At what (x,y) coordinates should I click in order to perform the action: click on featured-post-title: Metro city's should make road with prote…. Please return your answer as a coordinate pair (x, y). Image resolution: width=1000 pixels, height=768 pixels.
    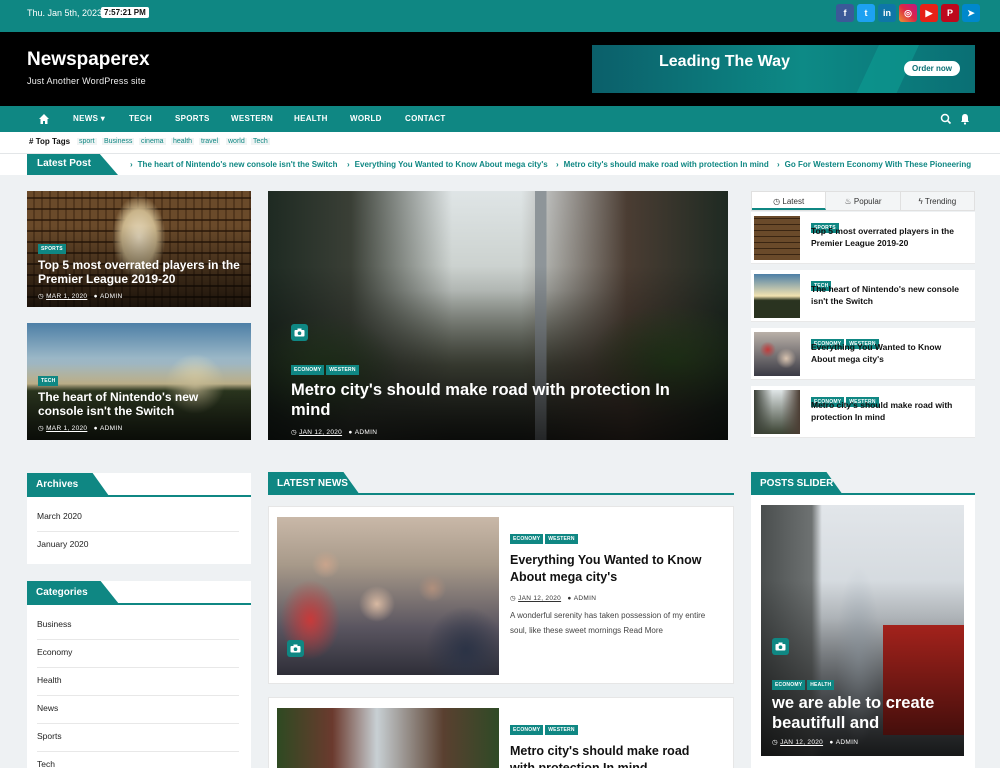
    Looking at the image, I should click on (501, 401).